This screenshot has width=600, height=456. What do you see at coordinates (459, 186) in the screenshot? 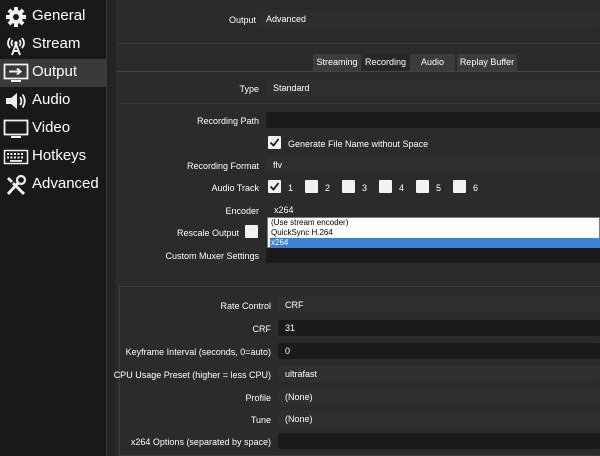
I see `audio-track-6-checkbox` at bounding box center [459, 186].